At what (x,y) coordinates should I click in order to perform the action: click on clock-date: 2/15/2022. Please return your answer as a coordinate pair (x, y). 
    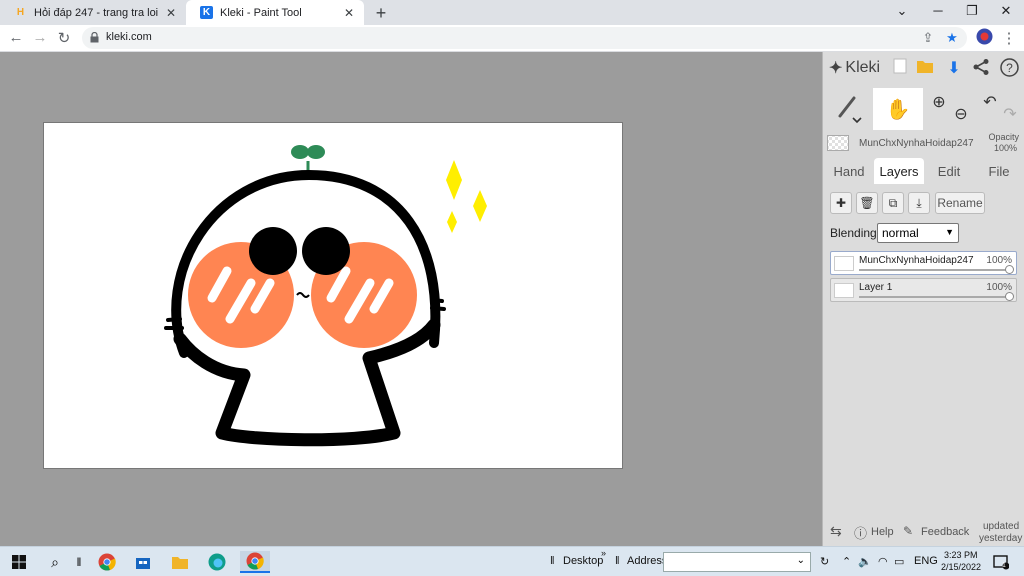
    Looking at the image, I should click on (961, 567).